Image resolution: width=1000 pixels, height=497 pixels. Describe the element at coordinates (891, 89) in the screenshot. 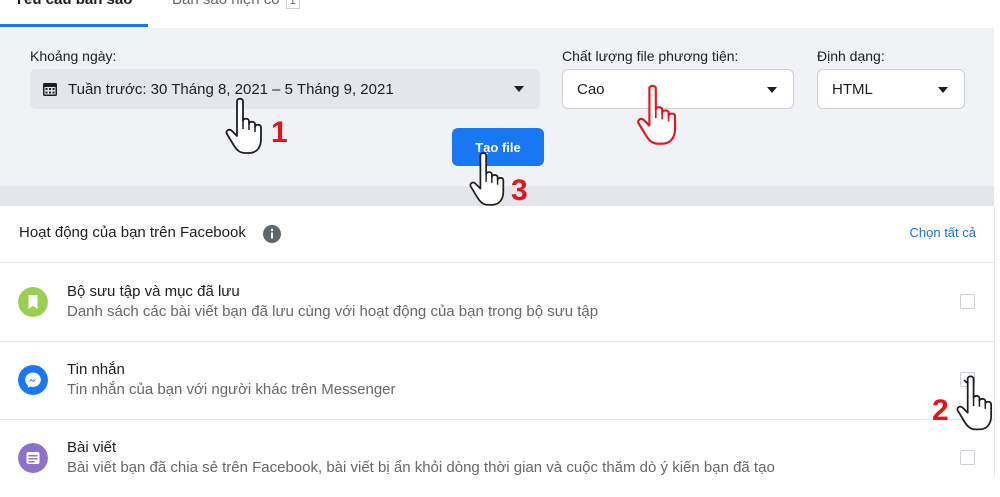

I see `format-select: HTML` at that location.